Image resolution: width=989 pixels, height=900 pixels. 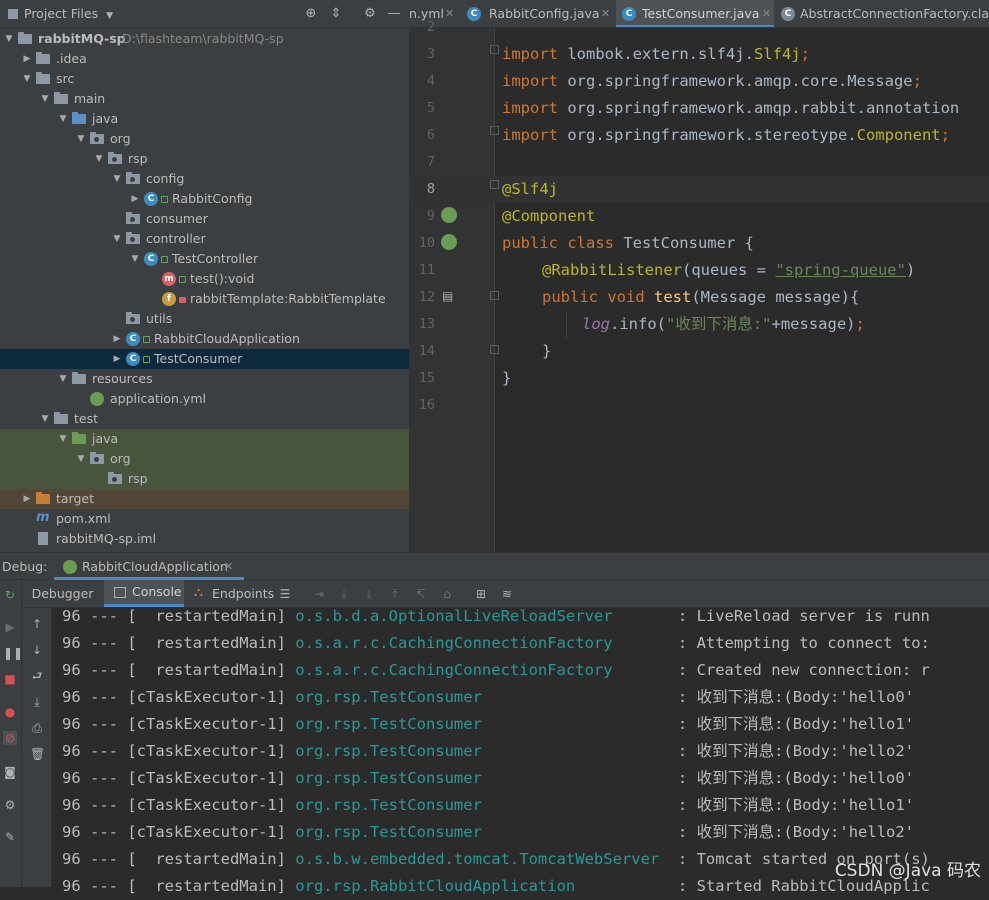 What do you see at coordinates (149, 566) in the screenshot?
I see `debug-session-tab: RabbitCloudApplication ✕` at bounding box center [149, 566].